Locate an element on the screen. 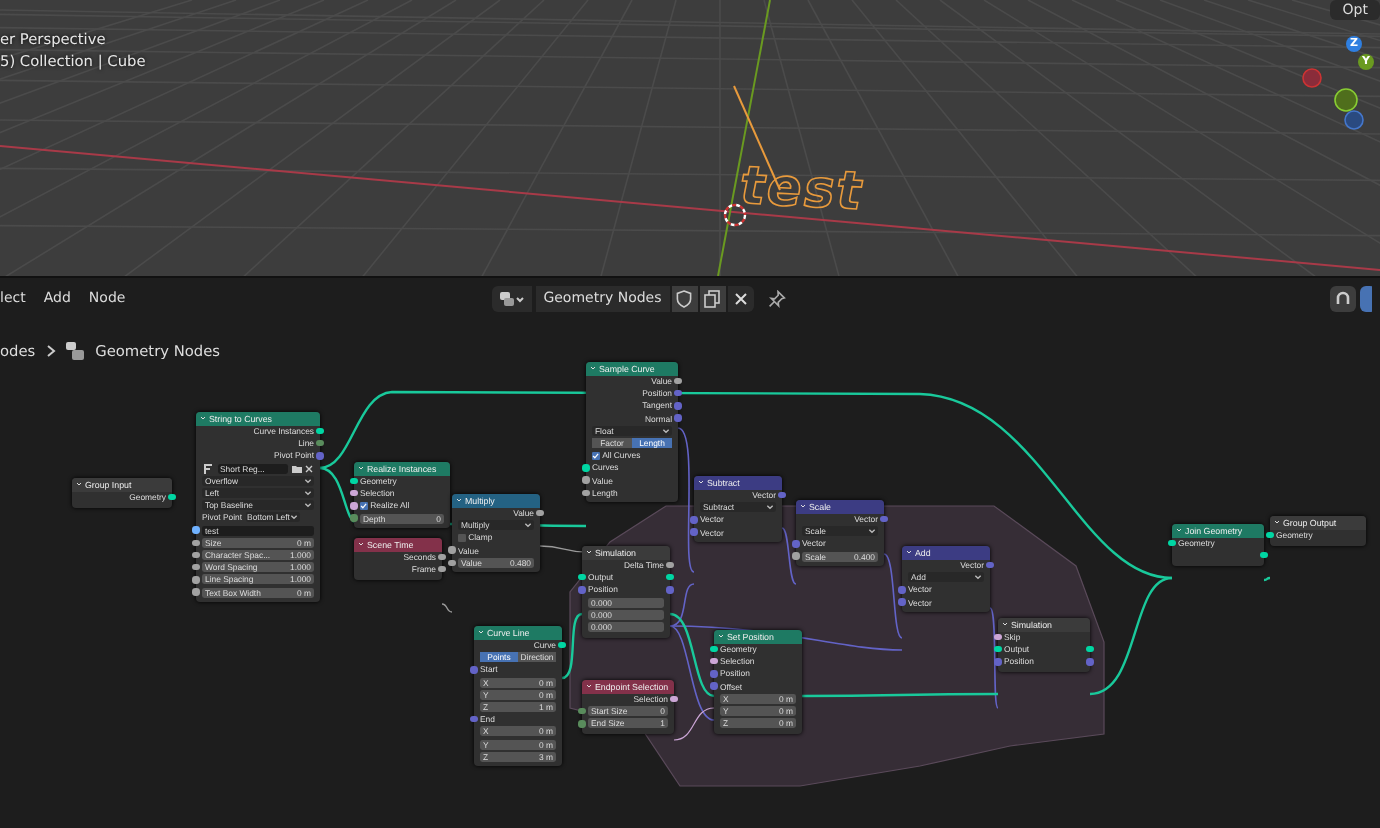 The width and height of the screenshot is (1380, 828). editor-type-button is located at coordinates (511, 298).